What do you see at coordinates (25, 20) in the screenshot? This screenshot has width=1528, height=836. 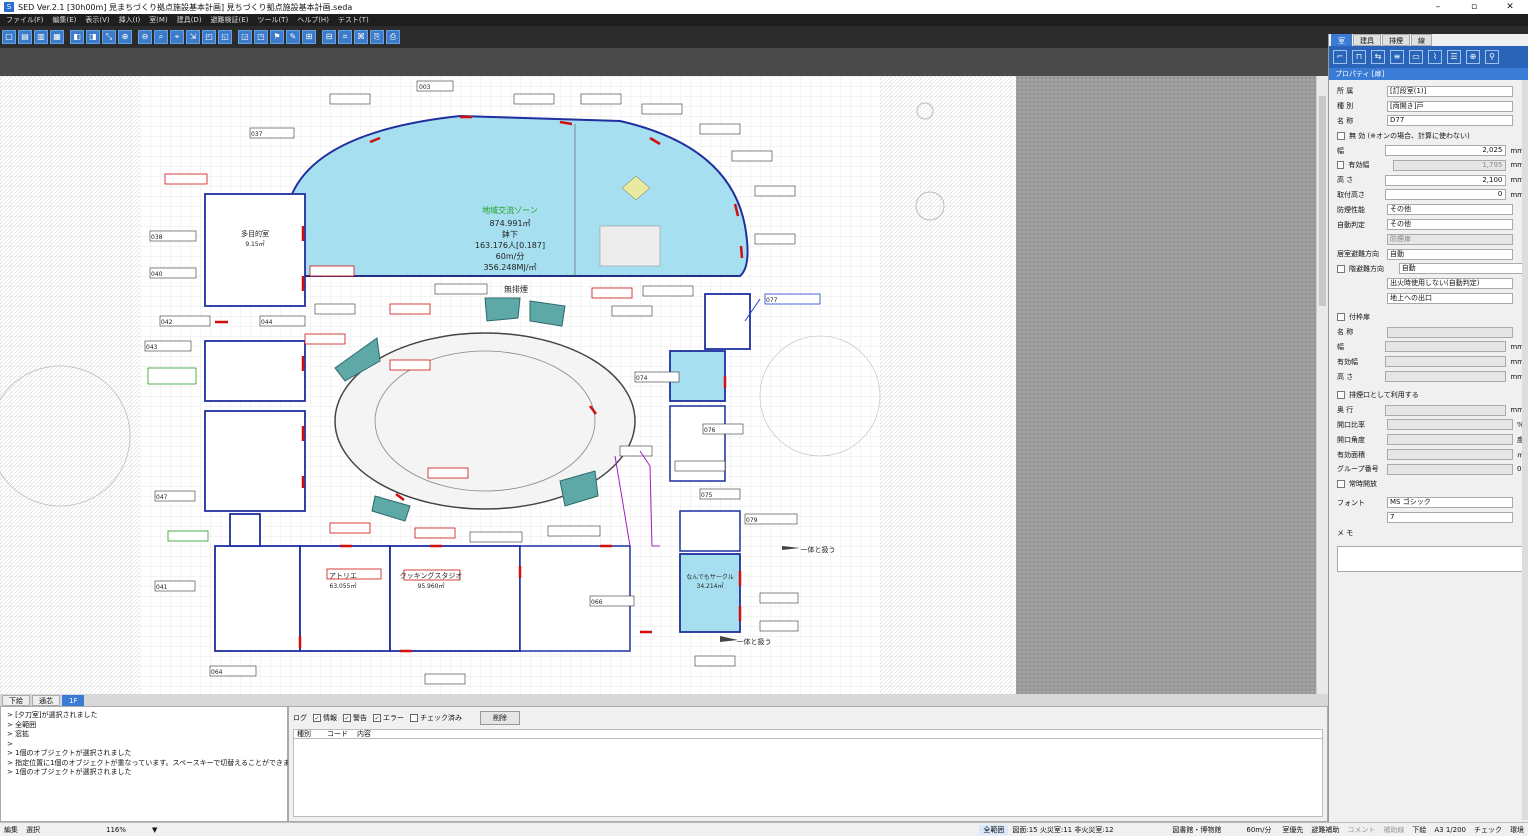 I see `menu-file: ファイル(F)` at bounding box center [25, 20].